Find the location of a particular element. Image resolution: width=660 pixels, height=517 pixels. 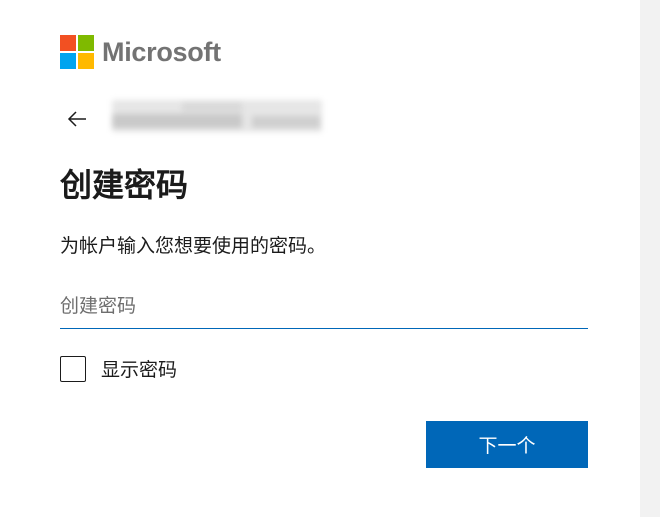

logo-square-yellow is located at coordinates (86, 61).